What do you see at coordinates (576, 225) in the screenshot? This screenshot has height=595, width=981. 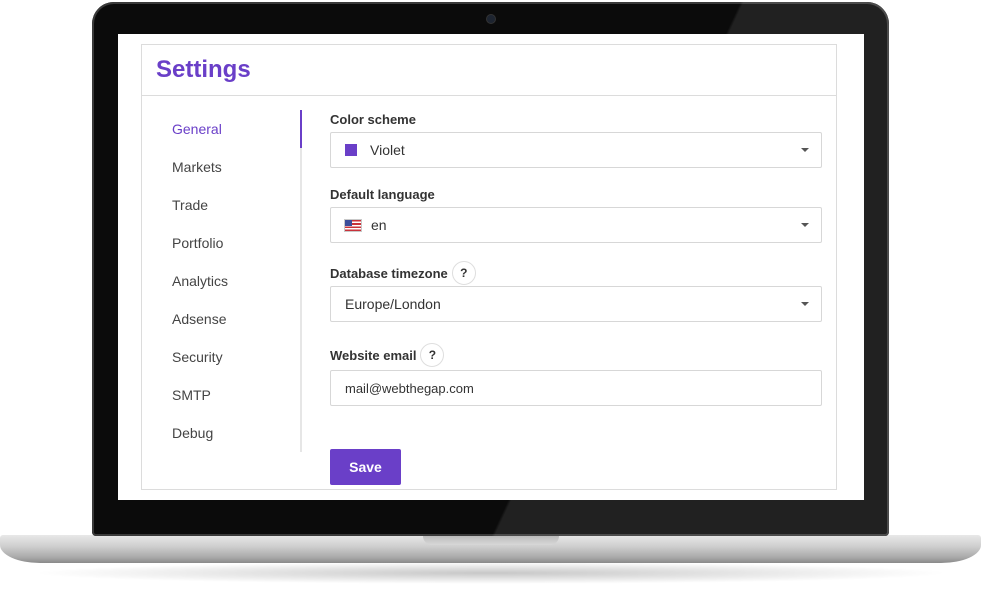 I see `default-language-select: en` at bounding box center [576, 225].